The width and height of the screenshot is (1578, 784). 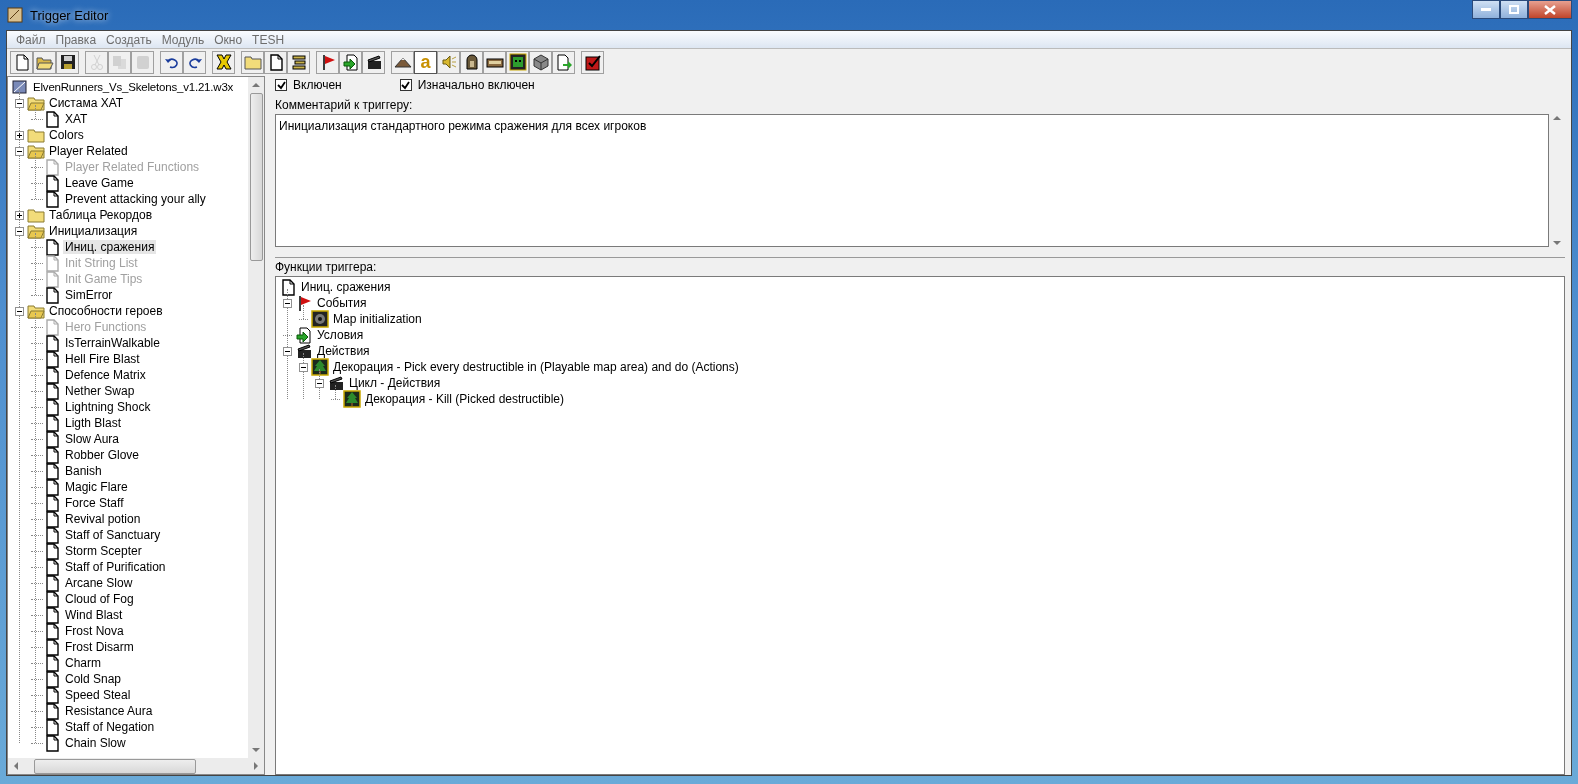 I want to click on maximize-button, so click(x=1514, y=9).